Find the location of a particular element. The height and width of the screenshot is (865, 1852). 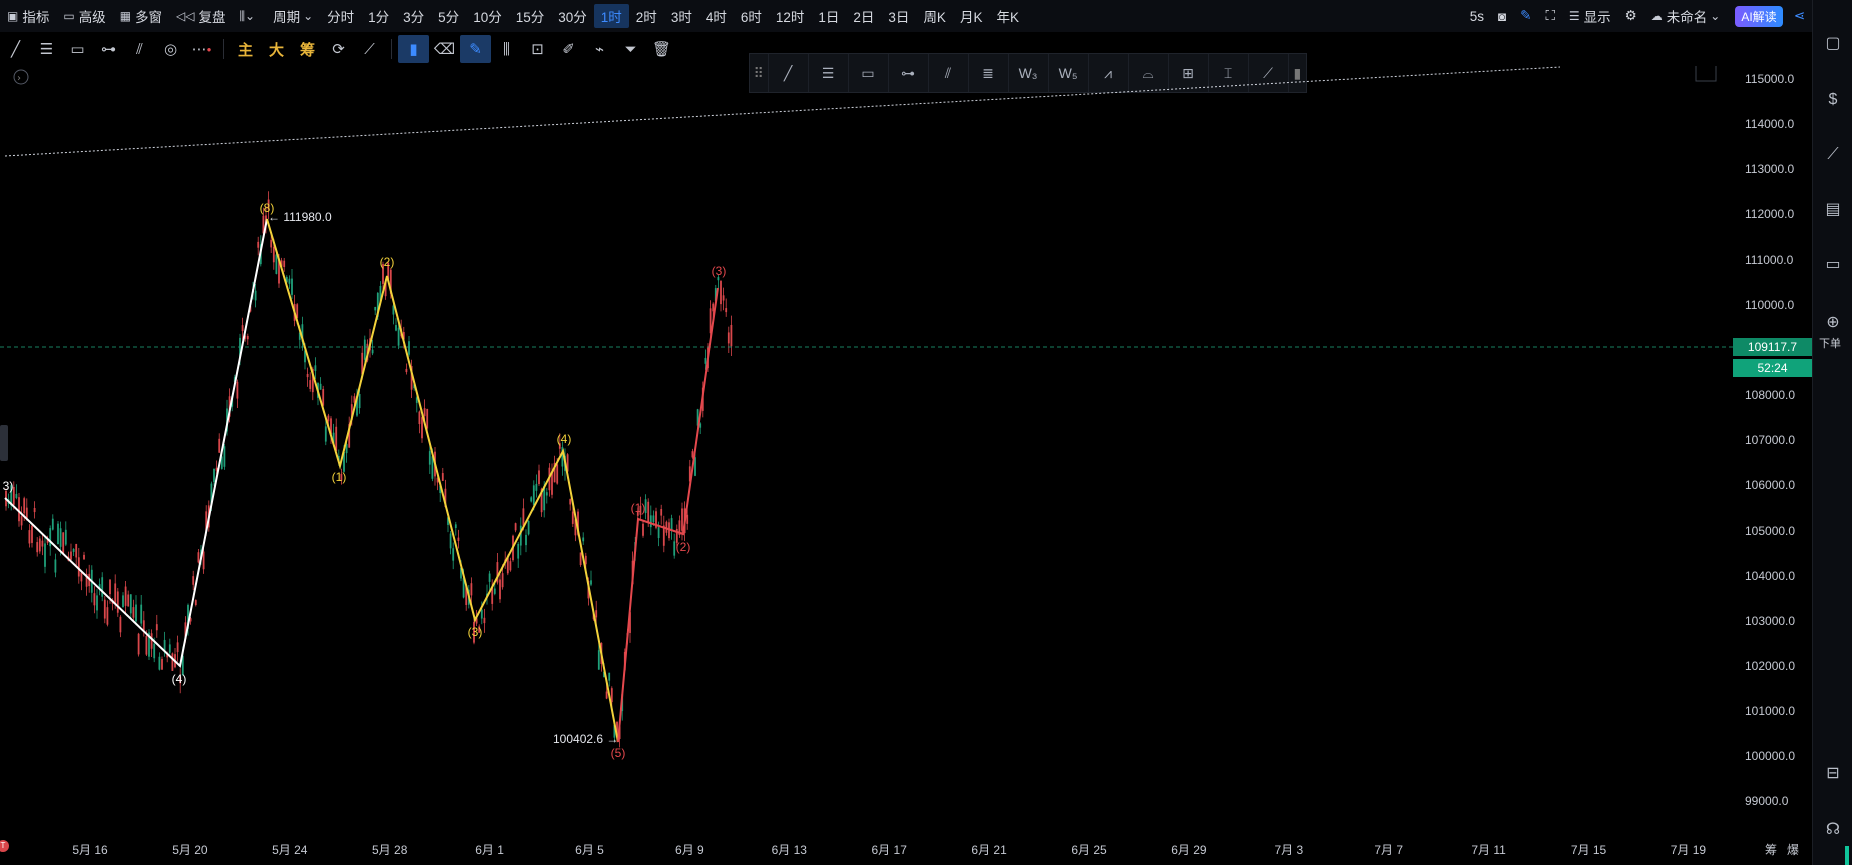

interval-tab: 分时 is located at coordinates (340, 16).